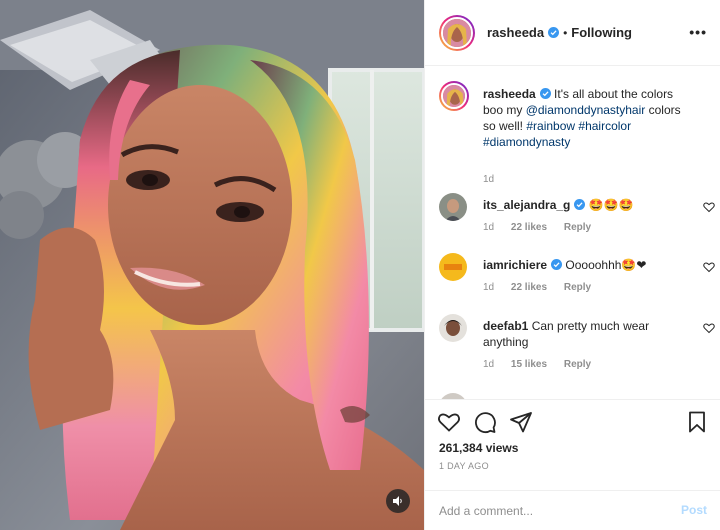 This screenshot has width=720, height=530. Describe the element at coordinates (515, 32) in the screenshot. I see `header-username: rasheeda` at that location.